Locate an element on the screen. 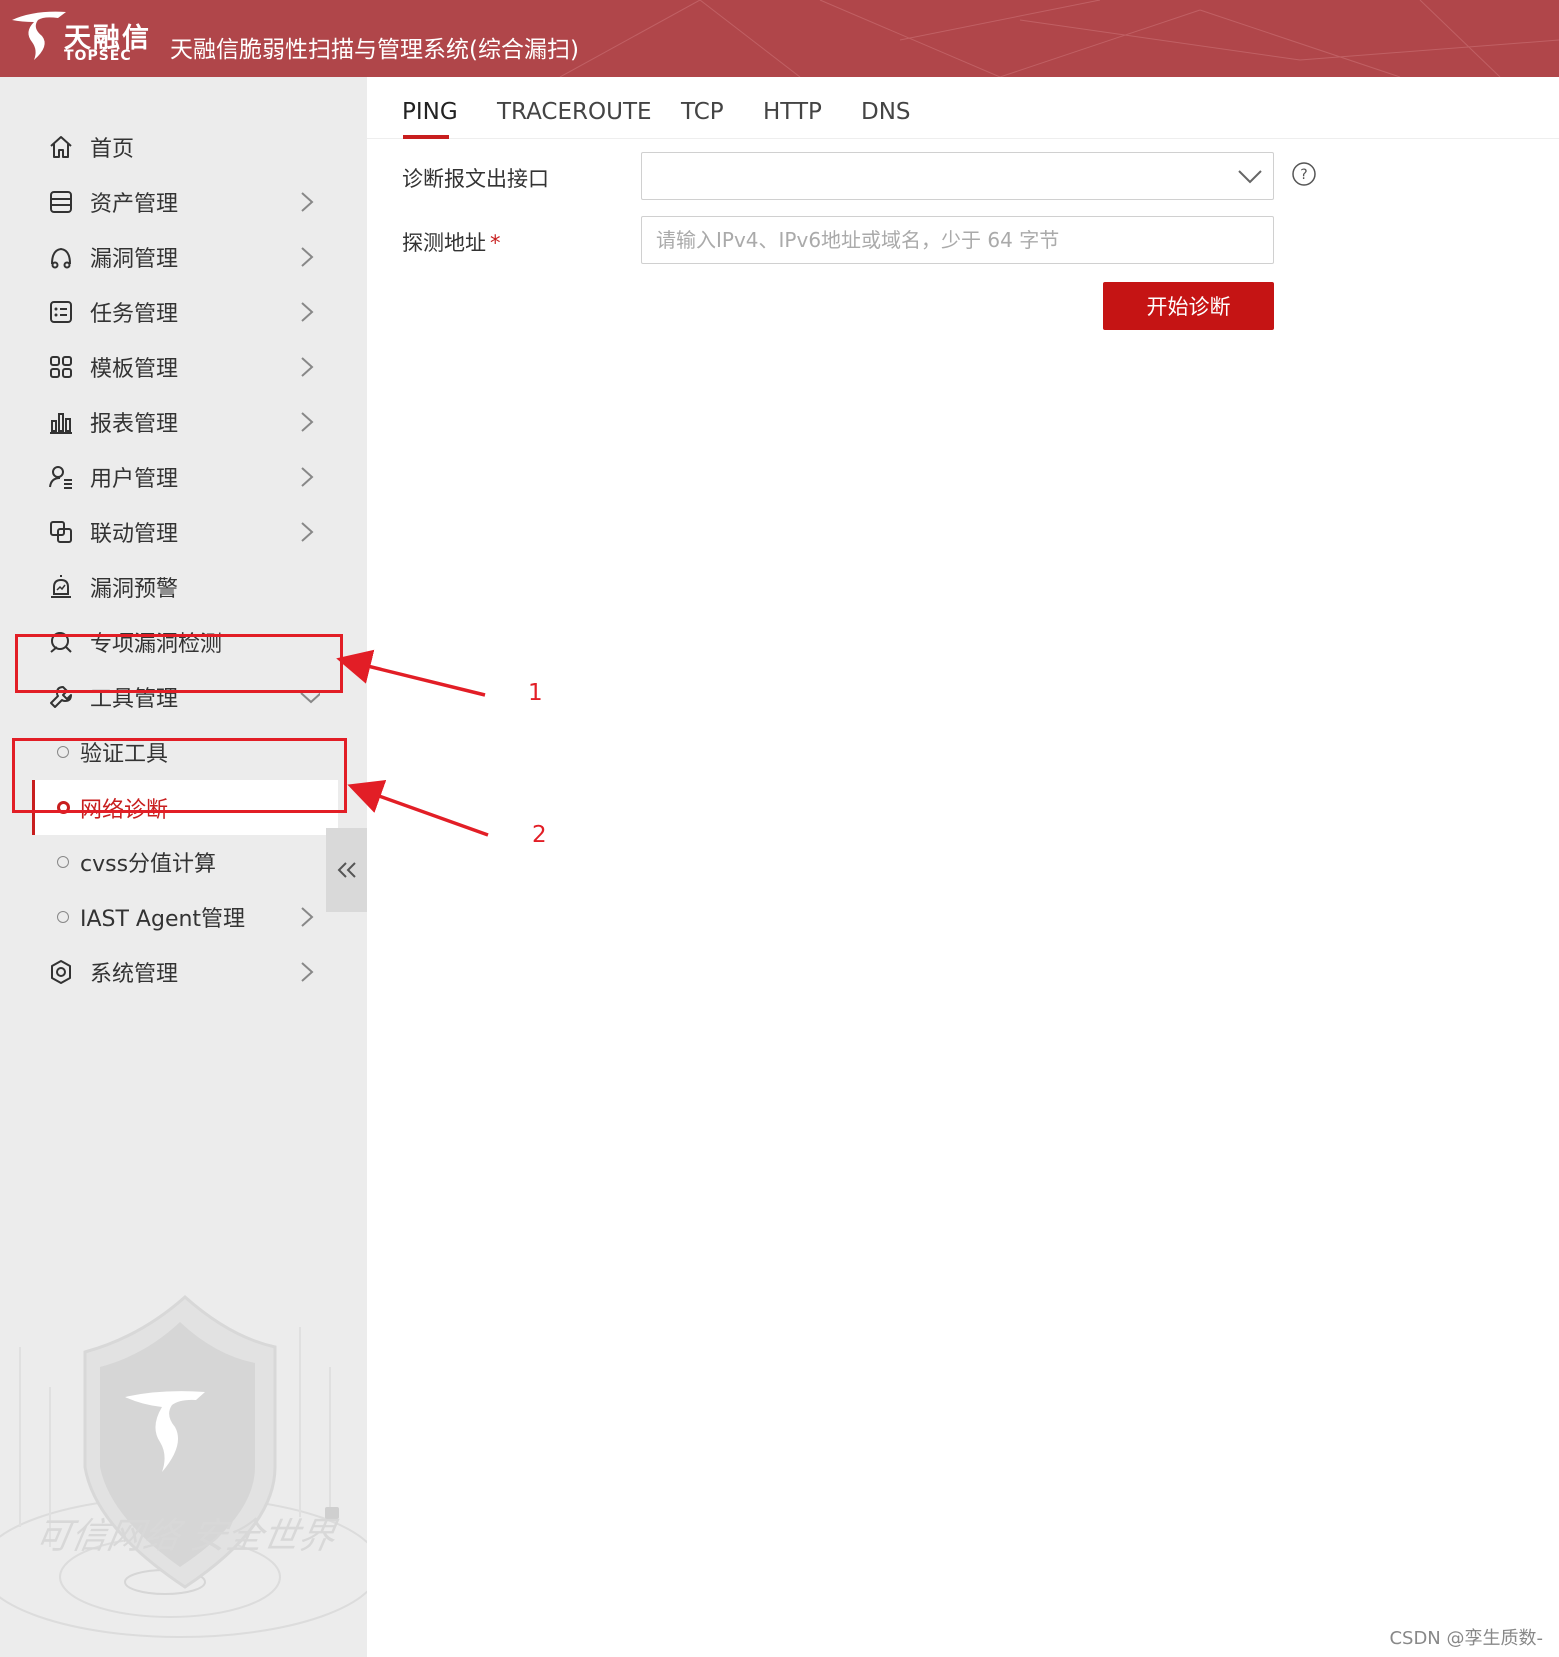  sidebar-item-home: 首页 is located at coordinates (170, 147).